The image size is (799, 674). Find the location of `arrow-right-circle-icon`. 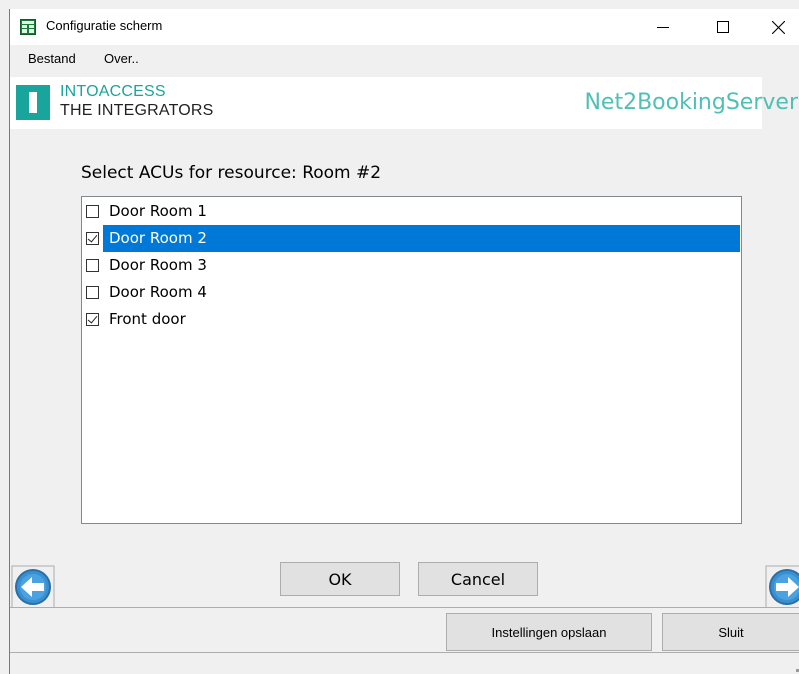

arrow-right-circle-icon is located at coordinates (782, 587).